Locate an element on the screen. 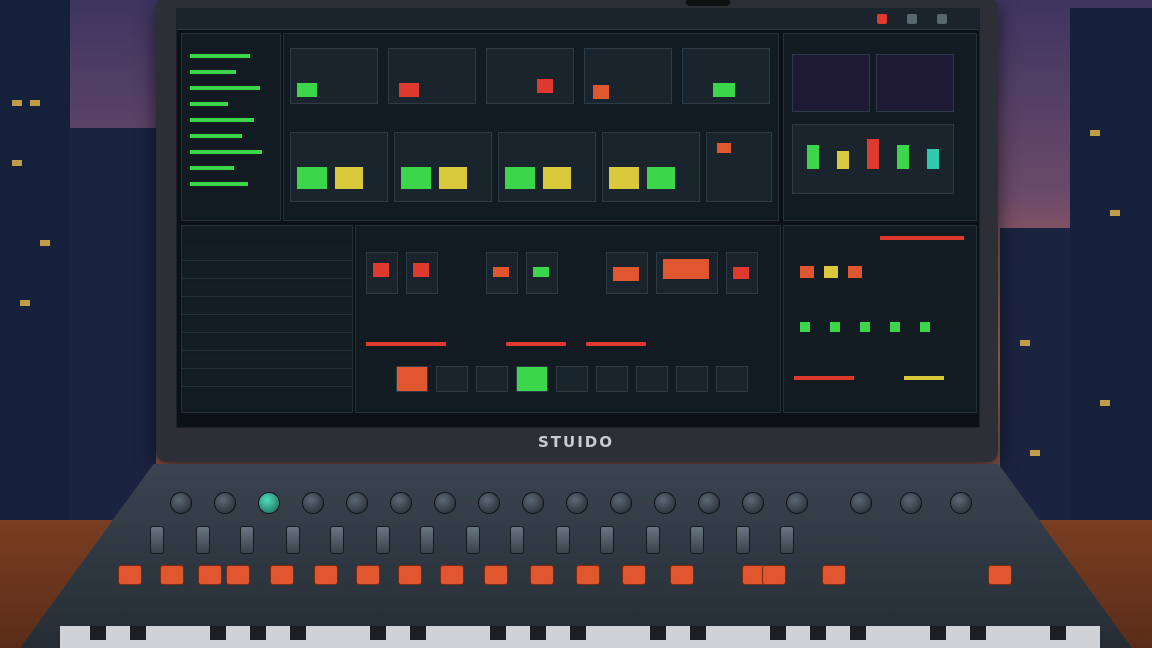 The height and width of the screenshot is (648, 1152). maximize-icon is located at coordinates (942, 19).